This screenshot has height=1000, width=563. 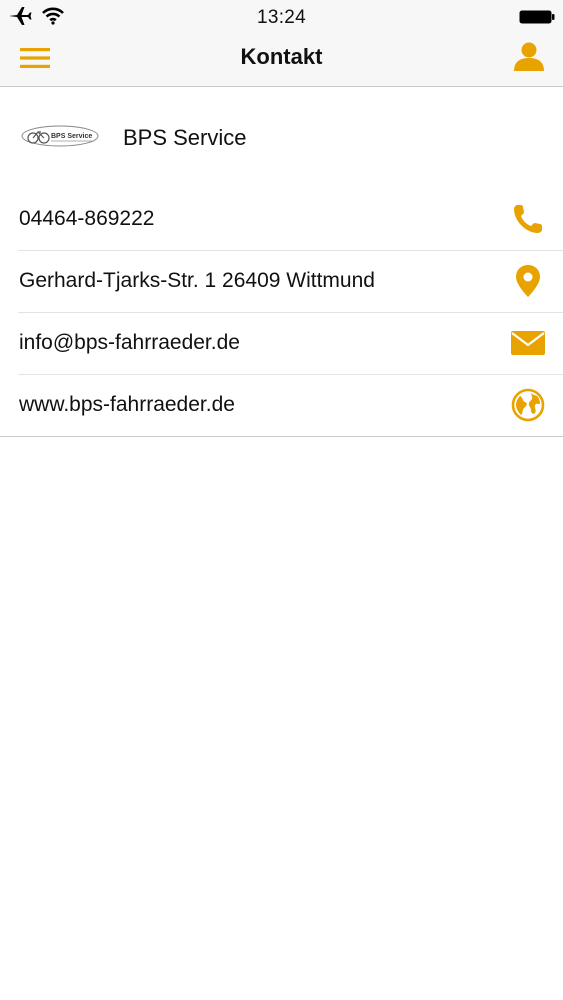 I want to click on phone-number: 04464-869222, so click(x=87, y=218).